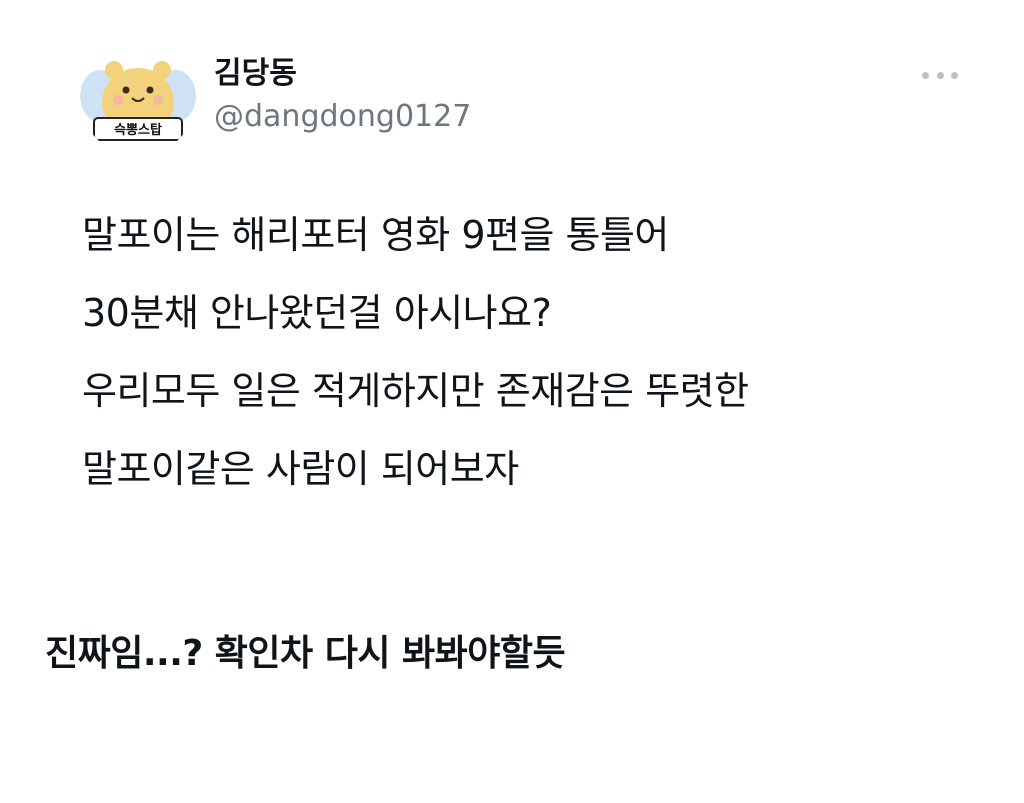  Describe the element at coordinates (342, 117) in the screenshot. I see `author-handle: @dangdong0127` at that location.